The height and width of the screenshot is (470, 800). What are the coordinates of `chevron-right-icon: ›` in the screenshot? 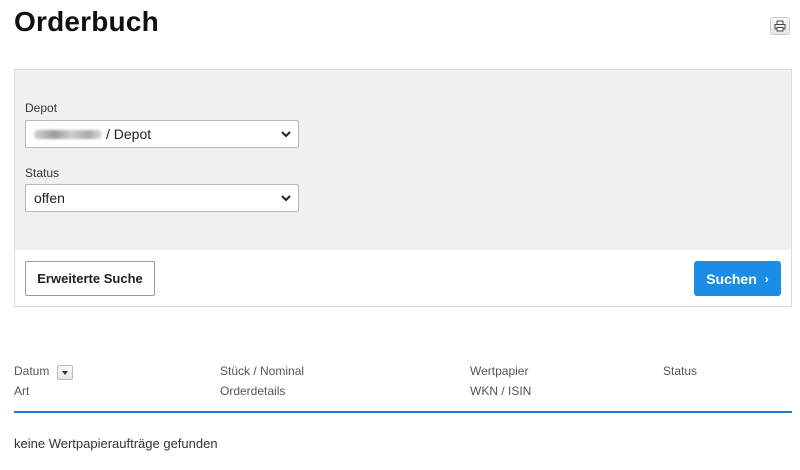 It's located at (766, 278).